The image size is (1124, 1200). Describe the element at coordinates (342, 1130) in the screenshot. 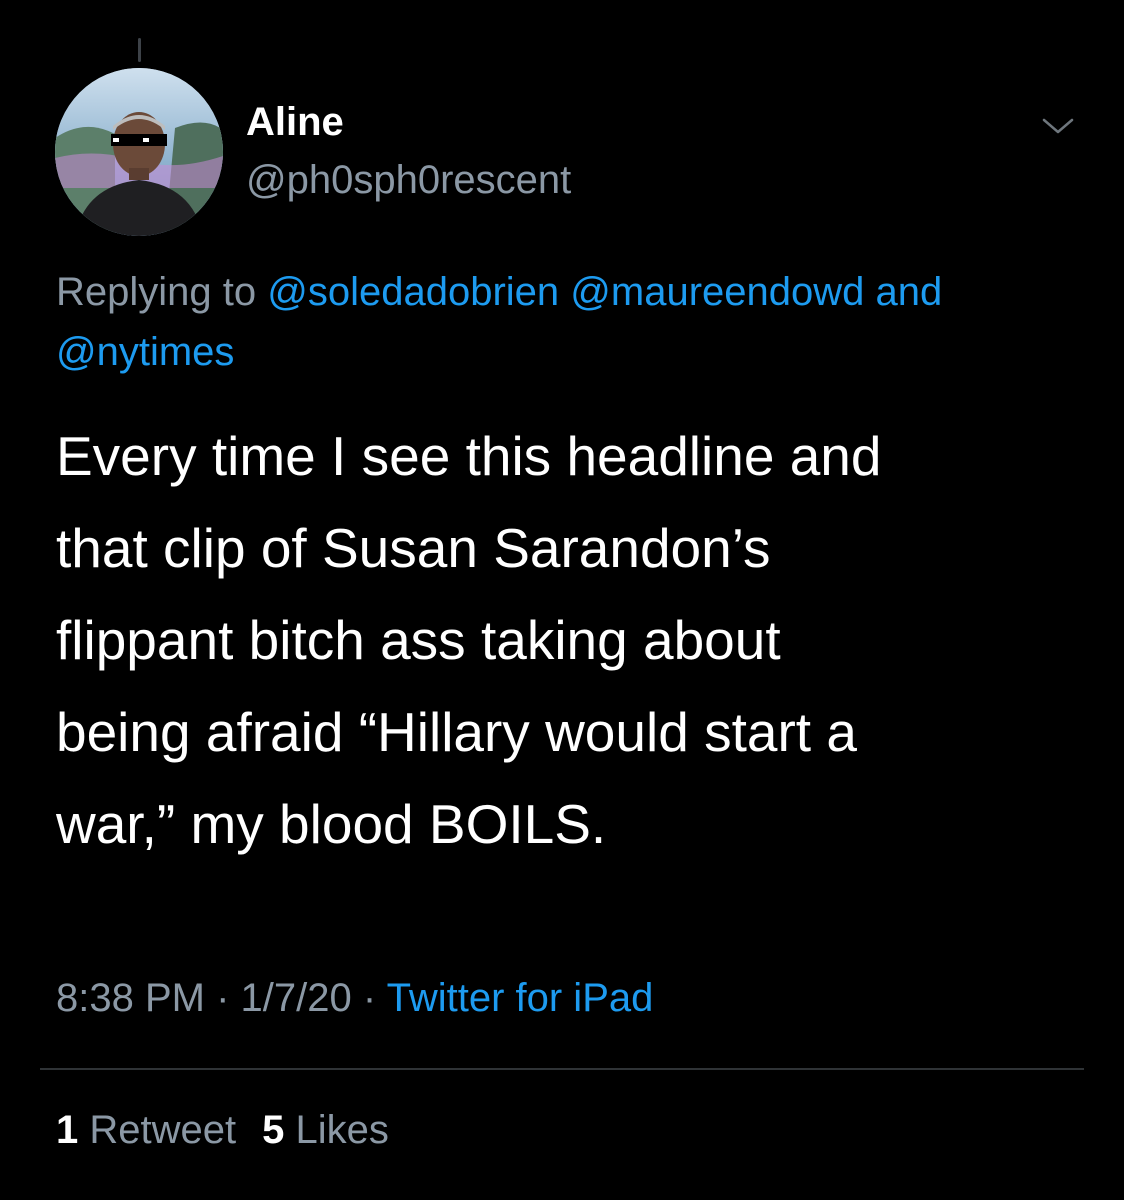

I see `like-label: Likes` at that location.